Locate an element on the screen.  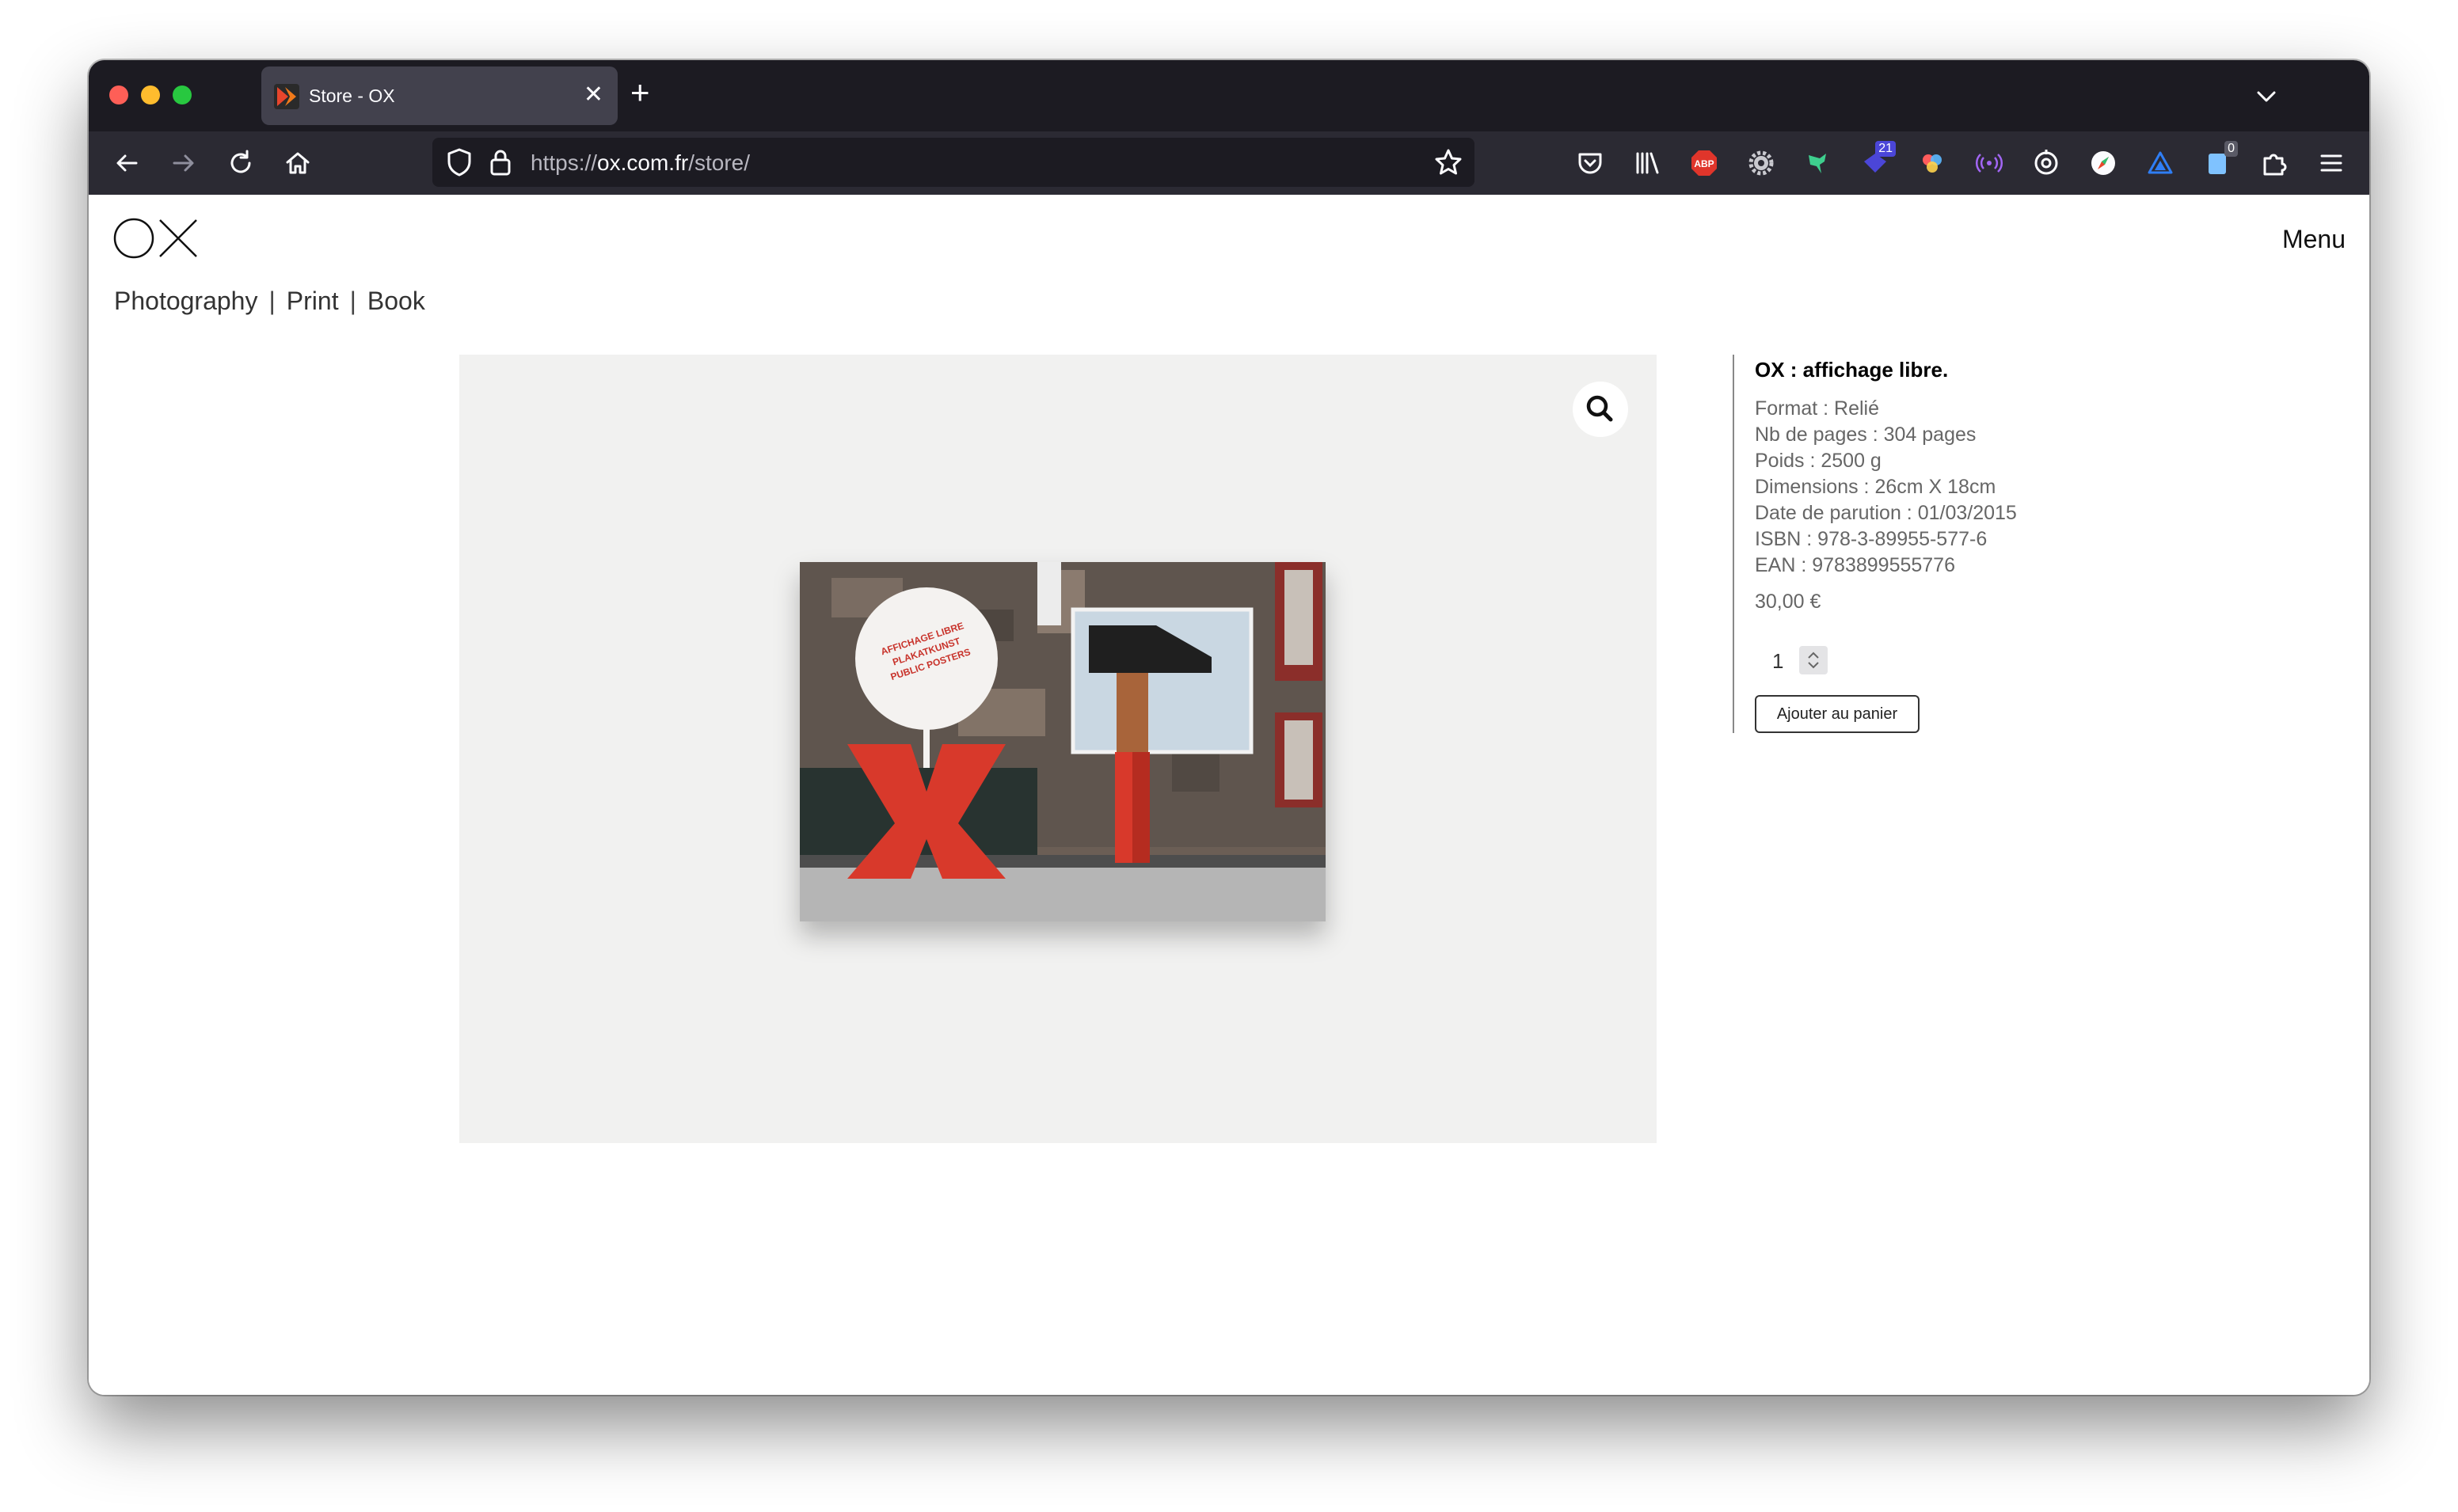
close-window-button is located at coordinates (118, 94).